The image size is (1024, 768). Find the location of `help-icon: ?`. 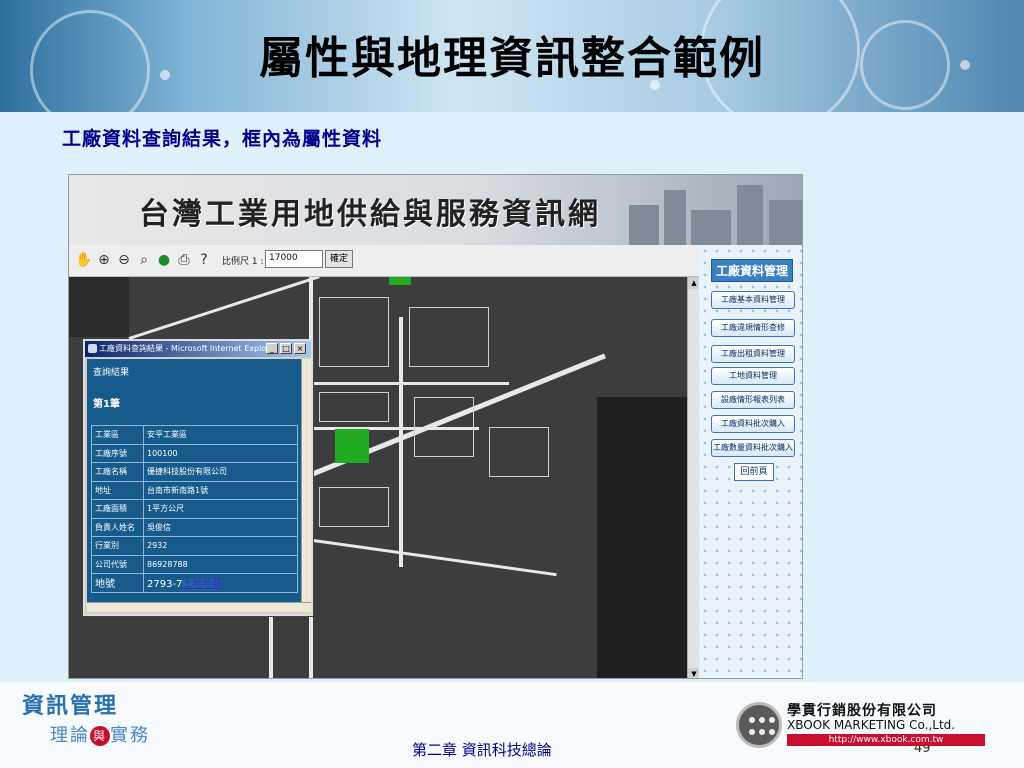

help-icon: ? is located at coordinates (204, 260).